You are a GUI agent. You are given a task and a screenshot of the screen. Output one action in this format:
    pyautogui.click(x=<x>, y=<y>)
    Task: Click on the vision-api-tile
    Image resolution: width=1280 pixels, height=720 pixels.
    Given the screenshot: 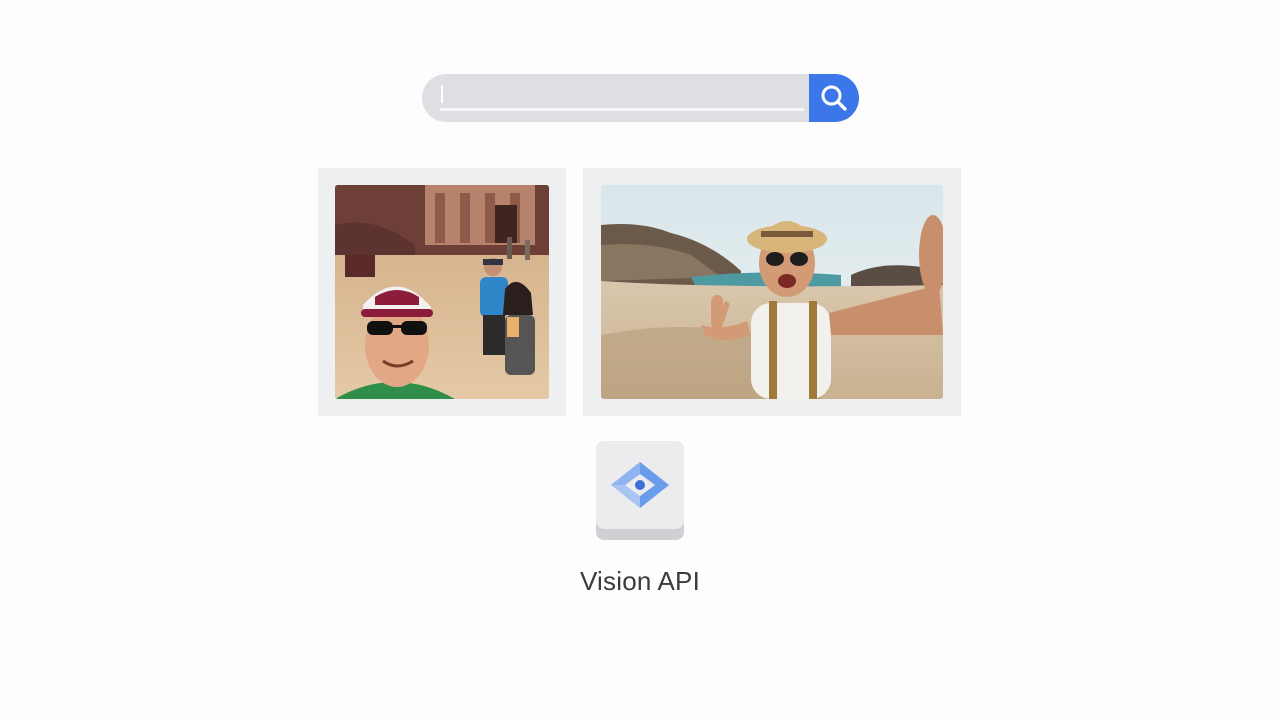 What is the action you would take?
    pyautogui.click(x=640, y=490)
    